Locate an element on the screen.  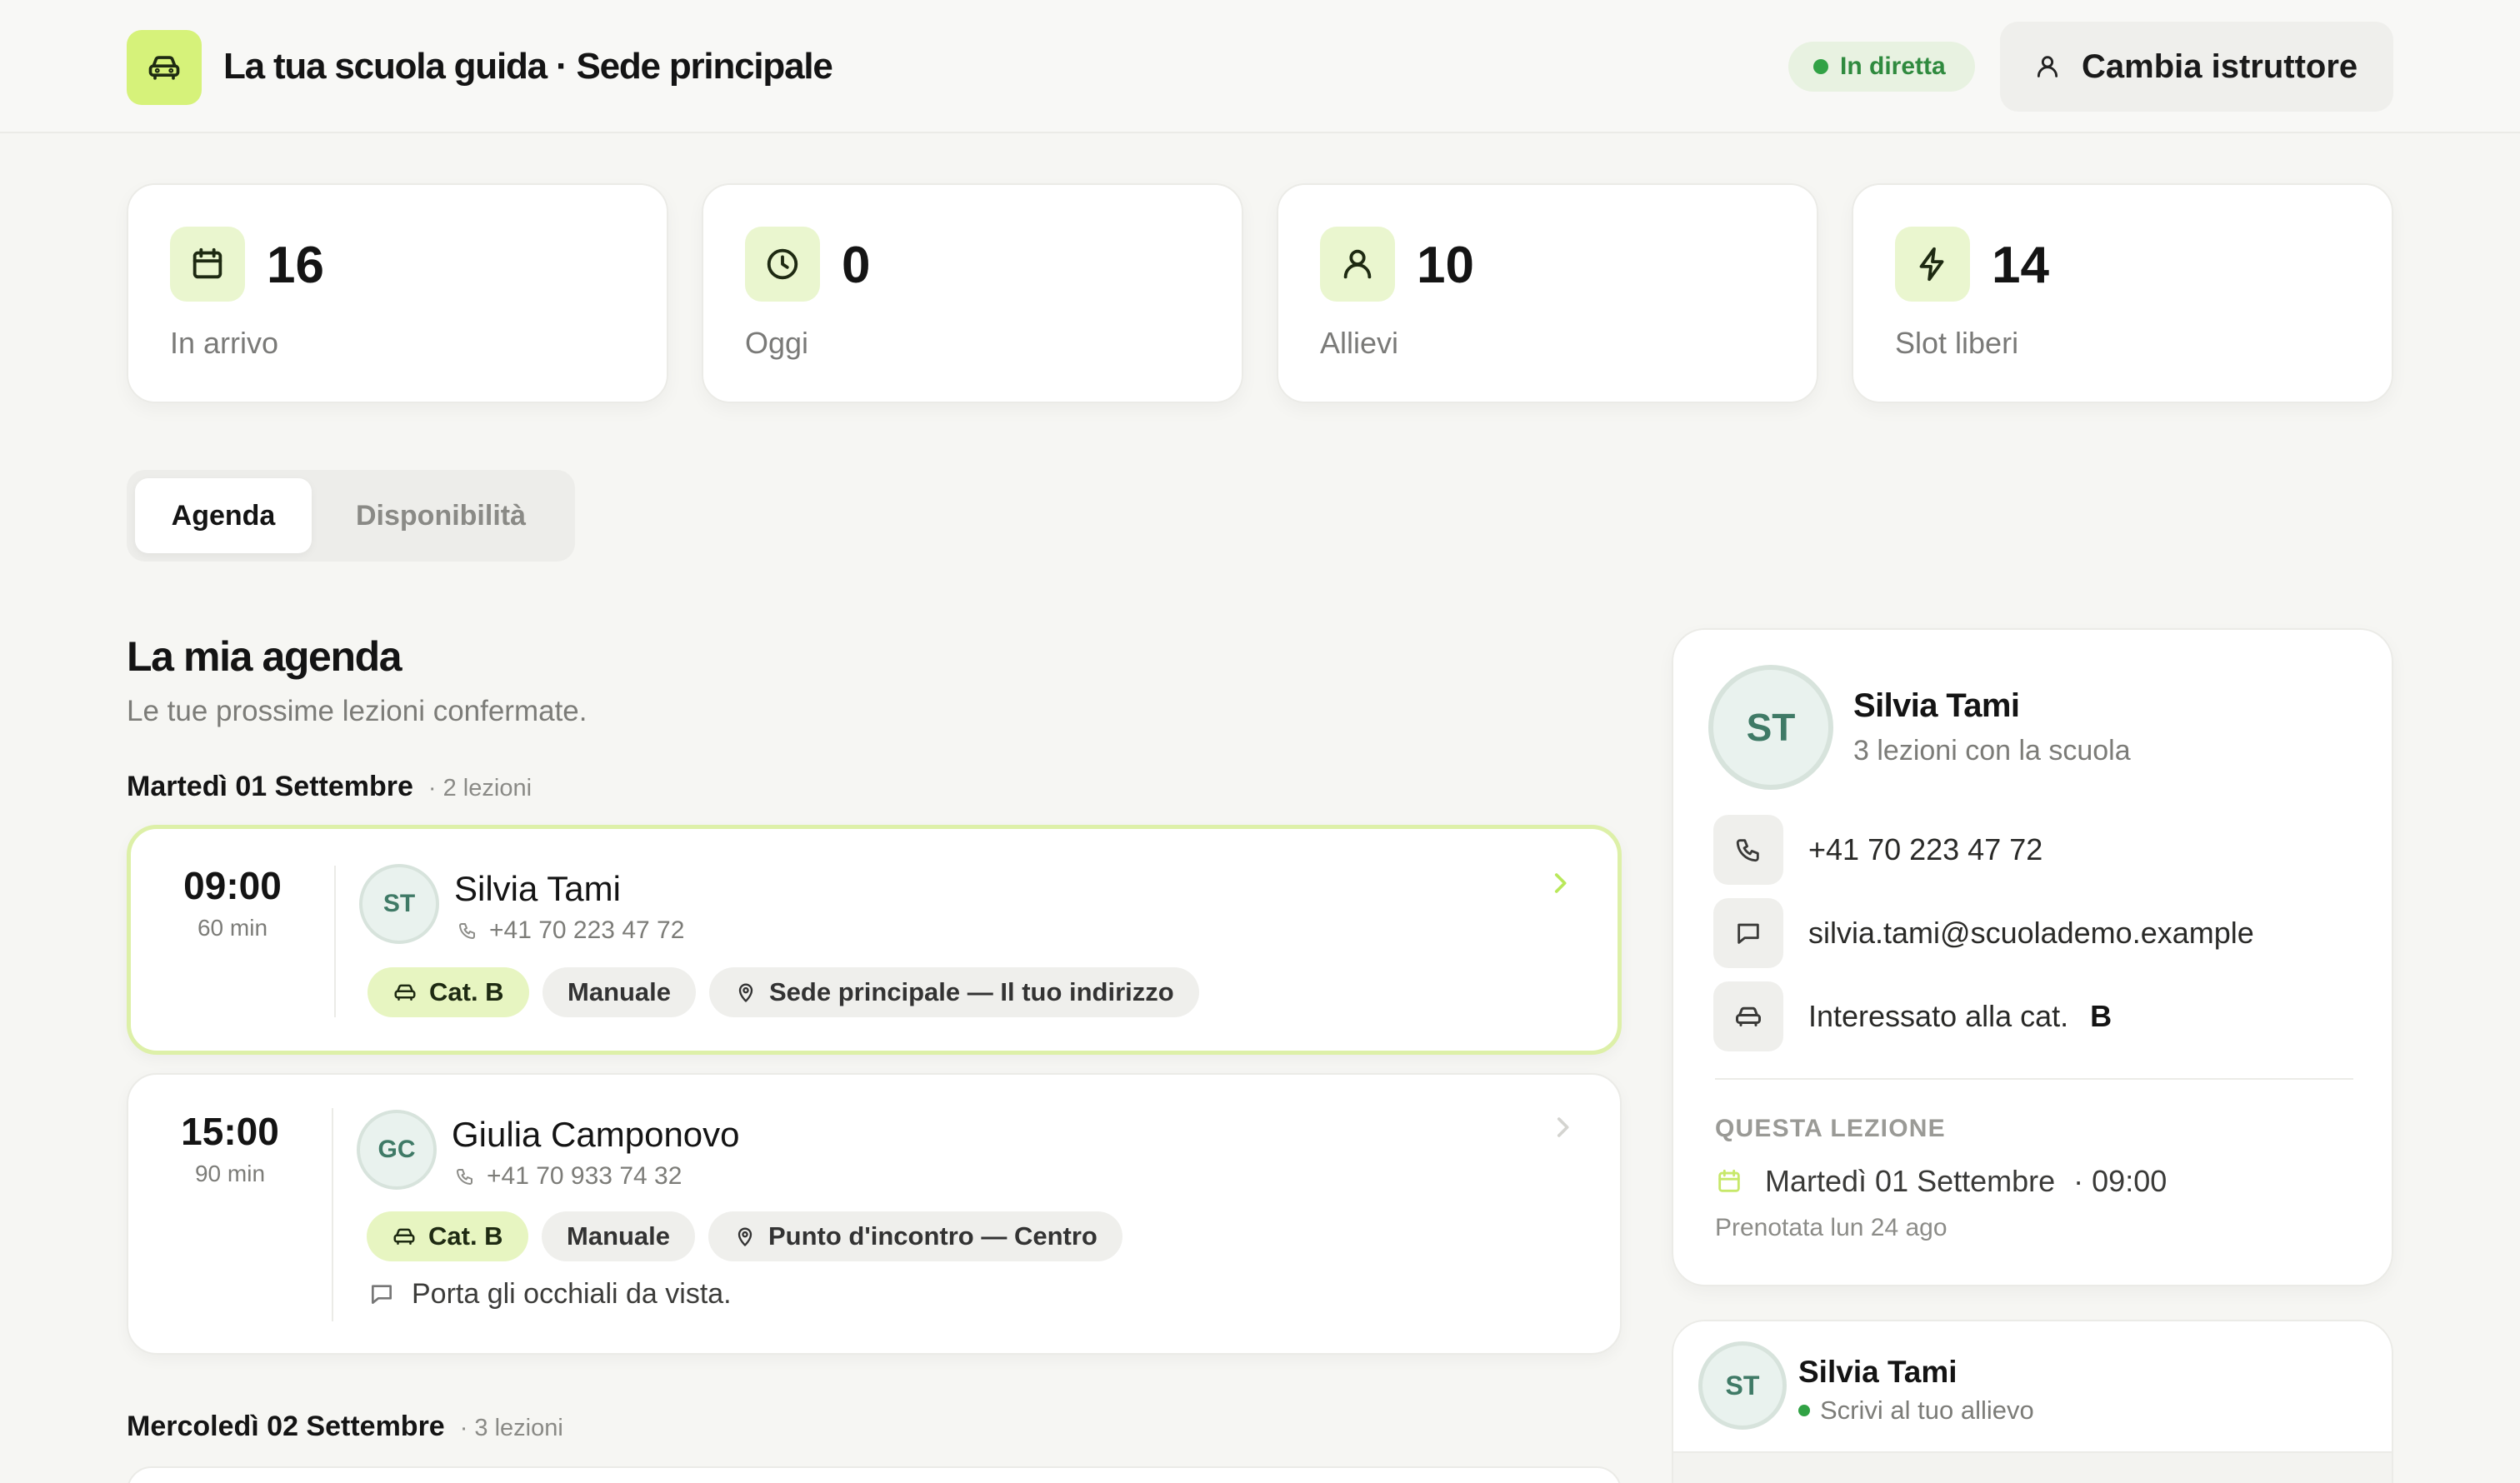
location-label: Sede principale — Il tuo indirizzo is located at coordinates (971, 992).